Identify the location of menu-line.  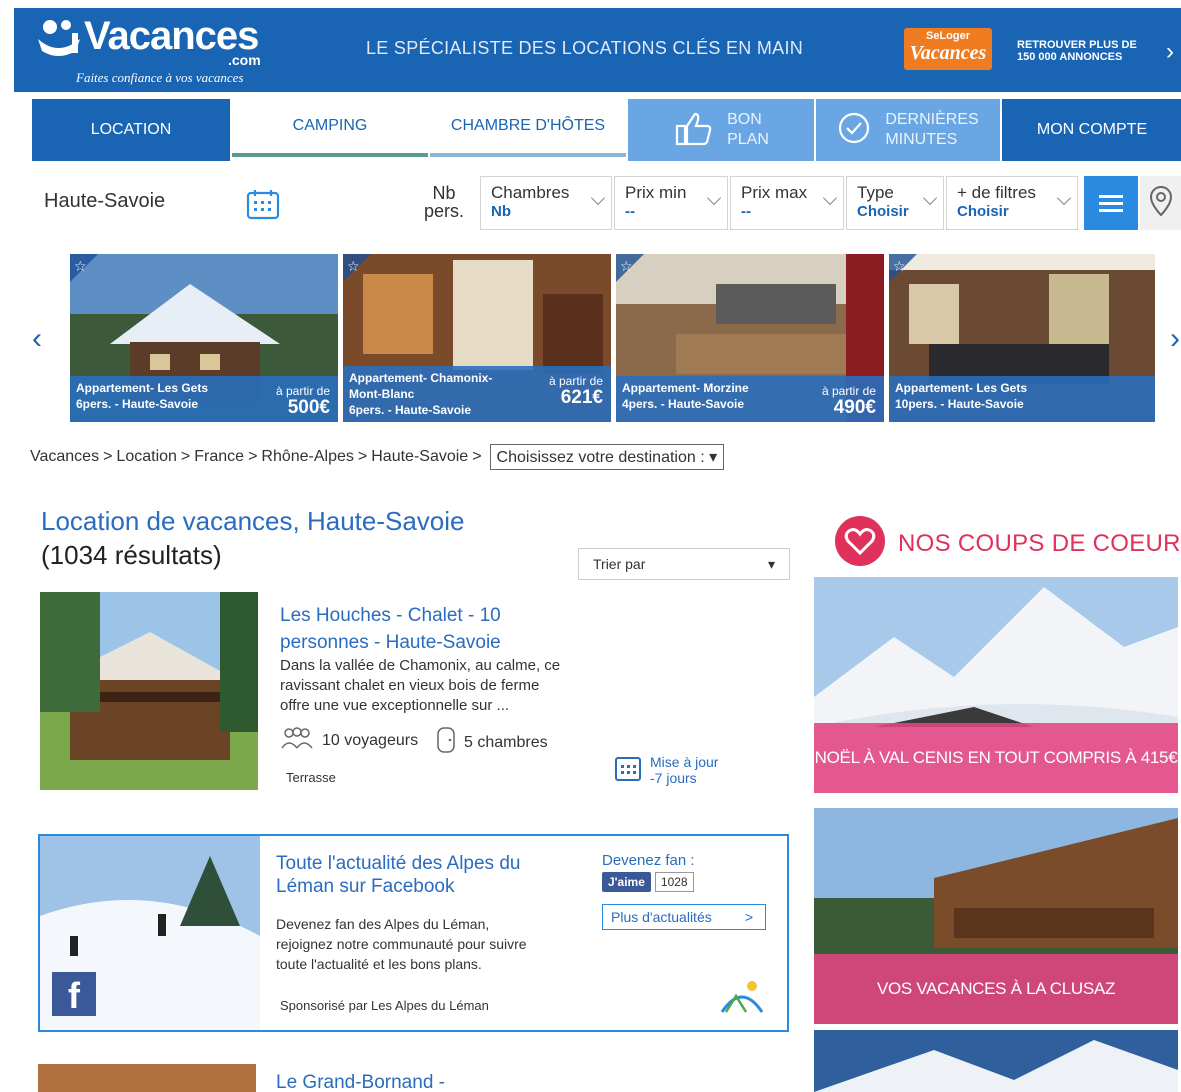
(1111, 203).